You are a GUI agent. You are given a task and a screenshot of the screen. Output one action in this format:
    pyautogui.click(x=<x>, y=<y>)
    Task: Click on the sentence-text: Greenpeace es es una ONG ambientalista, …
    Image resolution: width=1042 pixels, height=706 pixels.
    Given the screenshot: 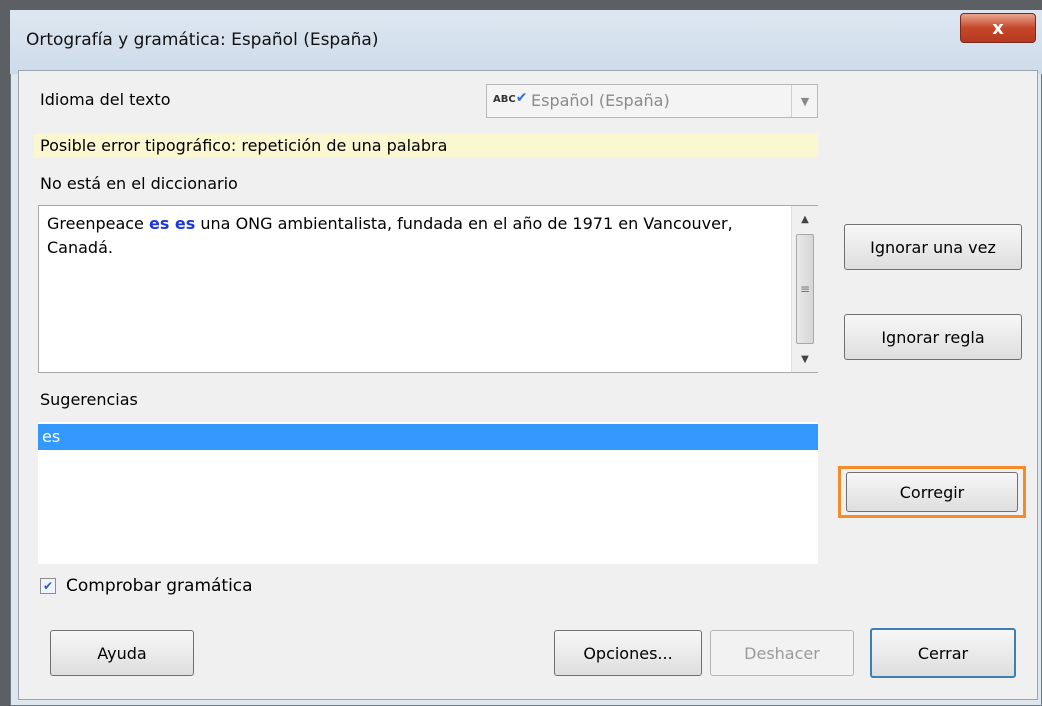 What is the action you would take?
    pyautogui.click(x=412, y=236)
    